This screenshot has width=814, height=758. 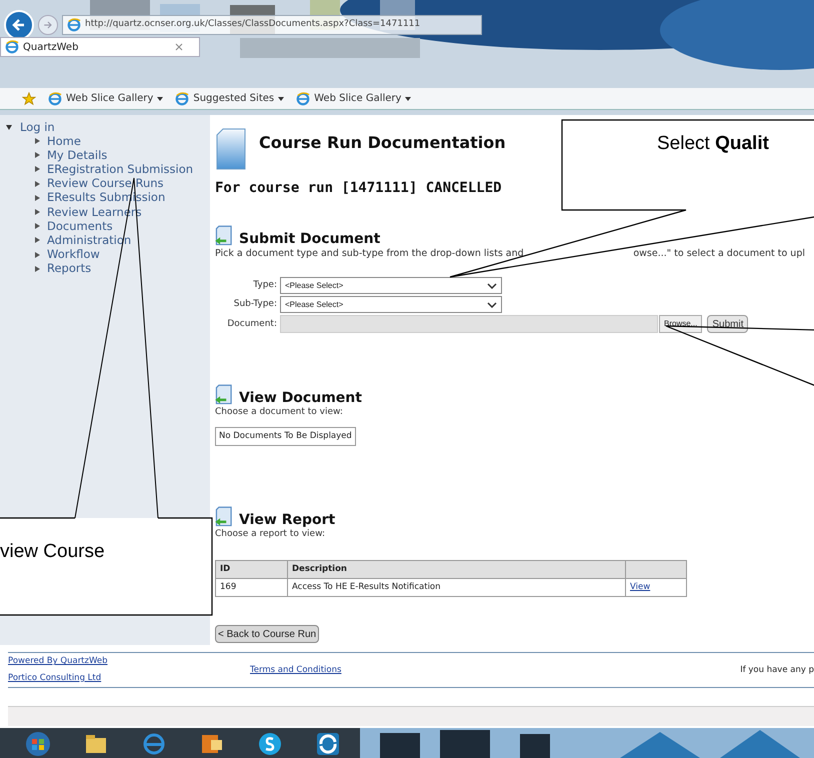 What do you see at coordinates (457, 587) in the screenshot?
I see `table-cell: Access To HE E-Results Notification` at bounding box center [457, 587].